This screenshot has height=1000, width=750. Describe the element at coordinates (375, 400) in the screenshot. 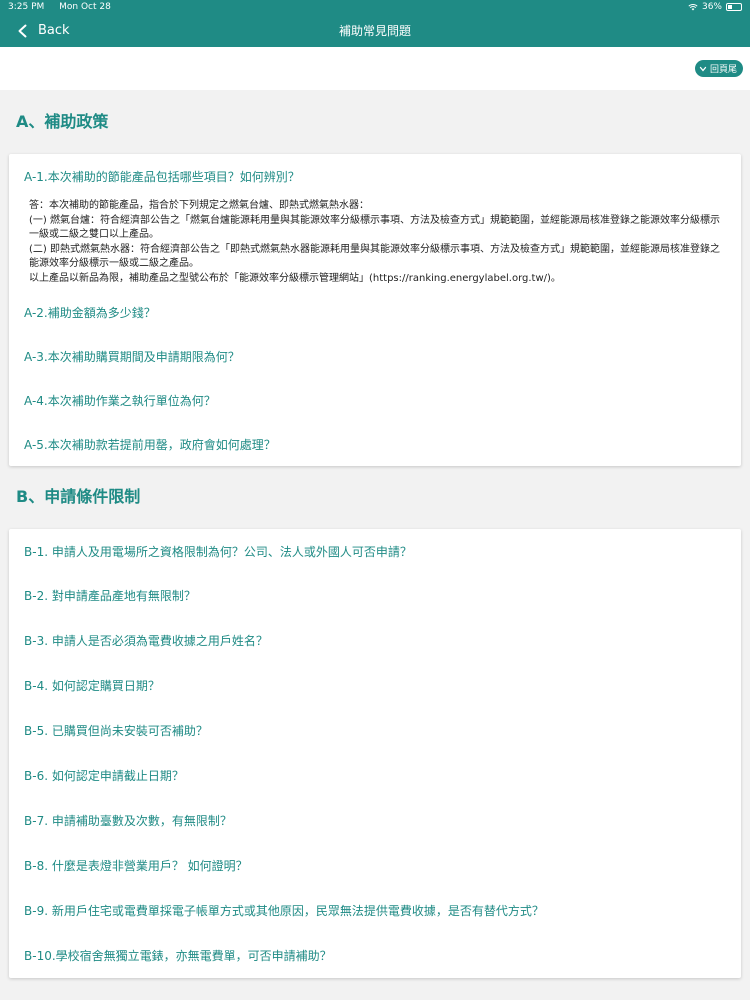

I see `faq-question-a4: A-4.本次補助作業之執行單位為何？` at that location.